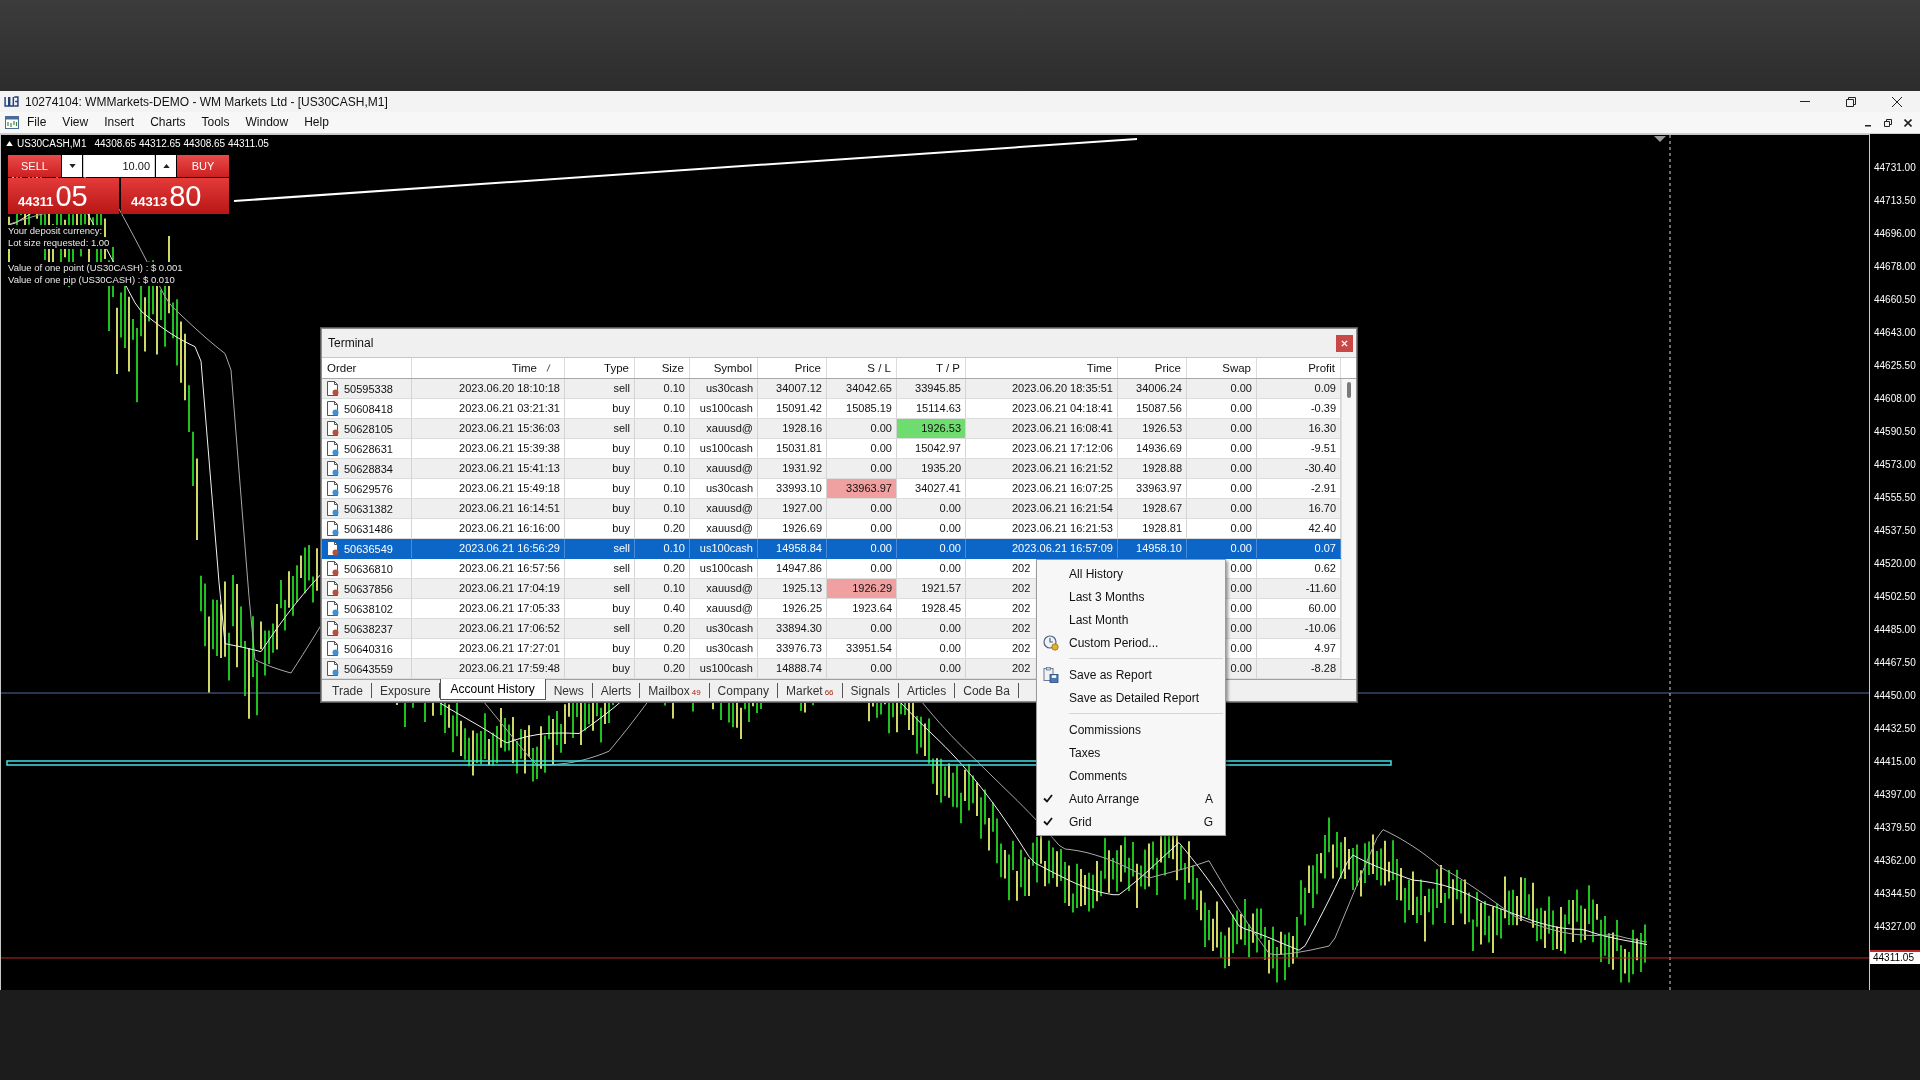  Describe the element at coordinates (119, 122) in the screenshot. I see `menu-bar-item: Insert` at that location.